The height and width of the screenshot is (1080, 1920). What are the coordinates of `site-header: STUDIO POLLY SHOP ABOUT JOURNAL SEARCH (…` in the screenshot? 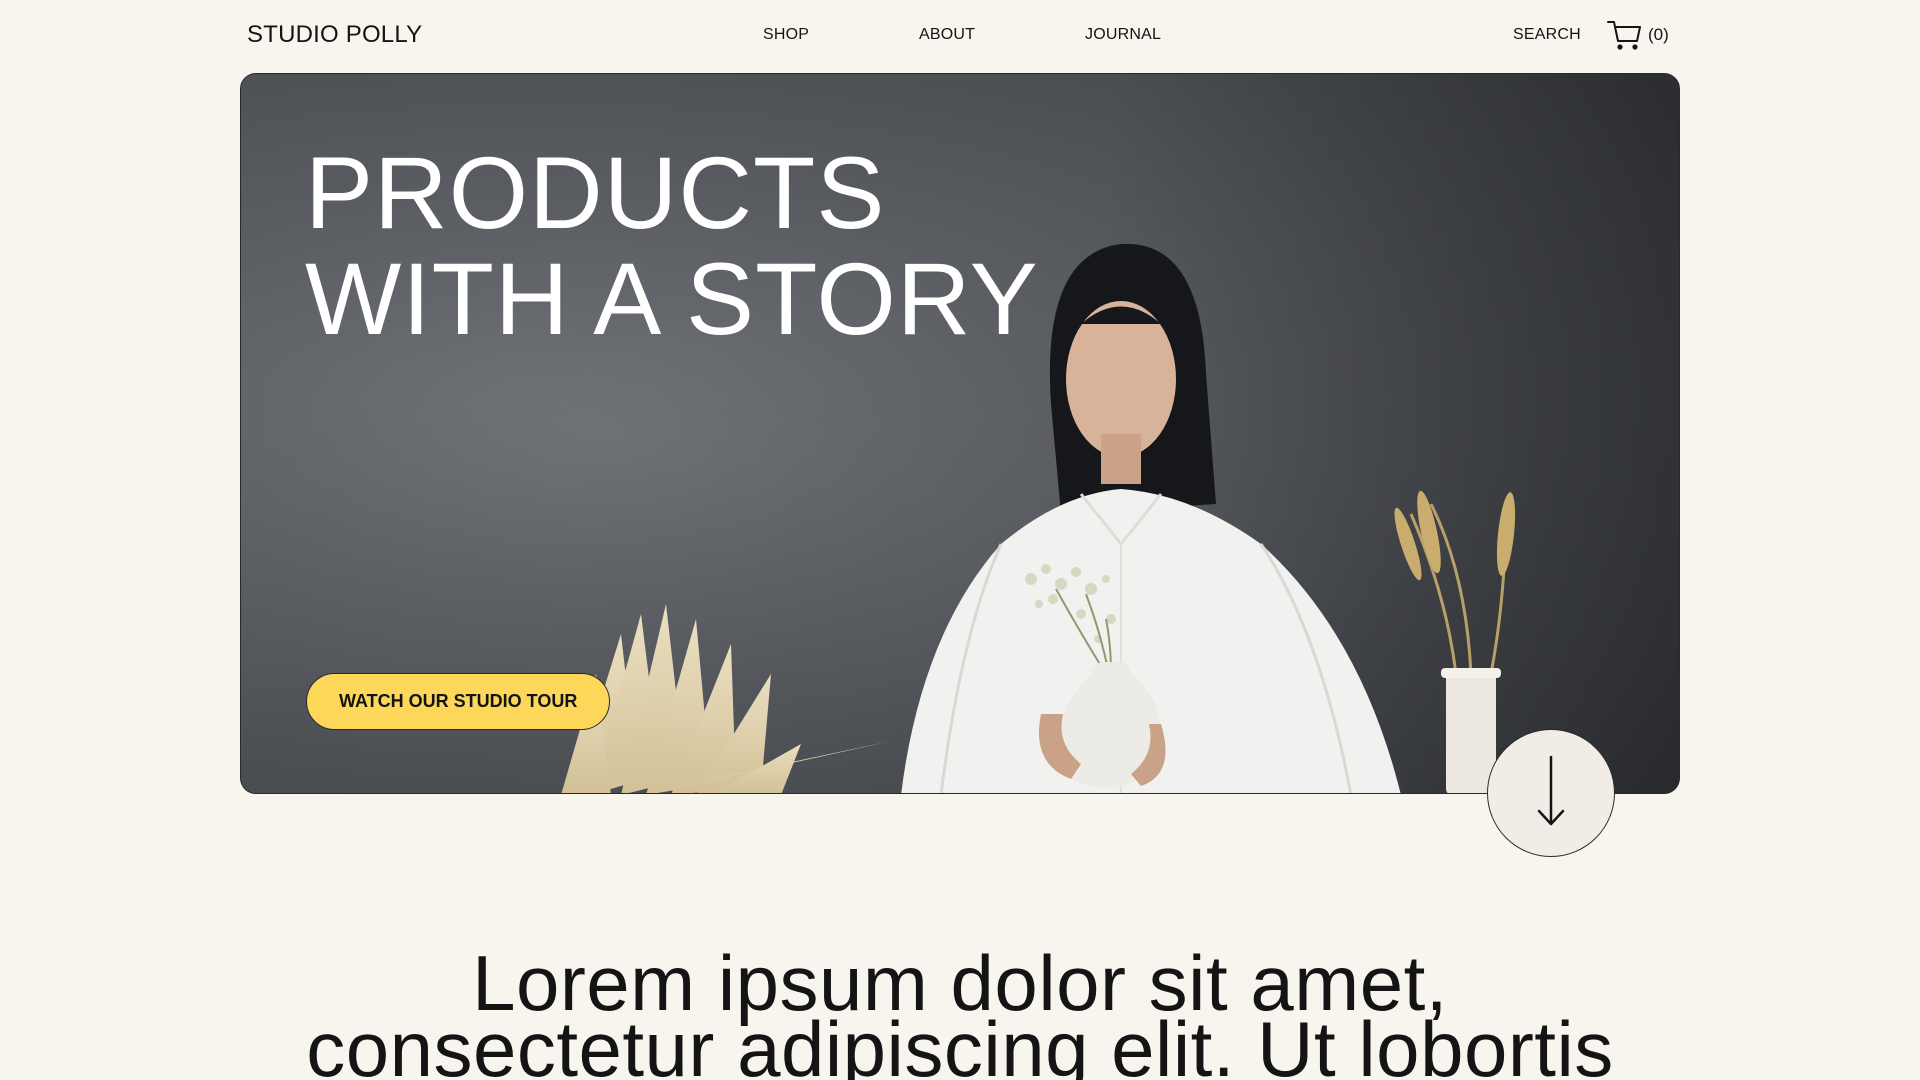 It's located at (960, 36).